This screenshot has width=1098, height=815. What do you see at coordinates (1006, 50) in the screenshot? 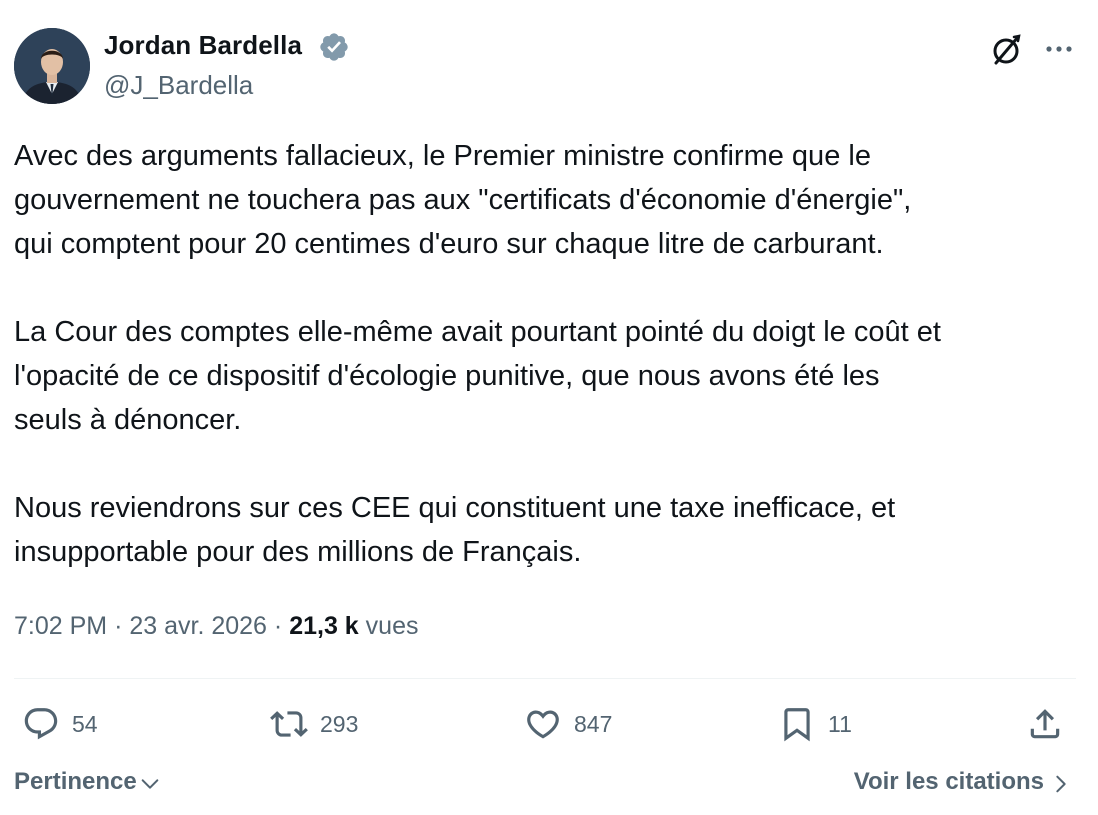
I see `grok-icon` at bounding box center [1006, 50].